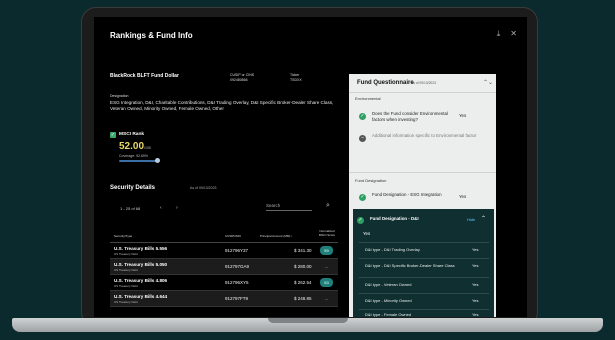  What do you see at coordinates (303, 282) in the screenshot?
I see `row-amount: $ 262.54` at bounding box center [303, 282].